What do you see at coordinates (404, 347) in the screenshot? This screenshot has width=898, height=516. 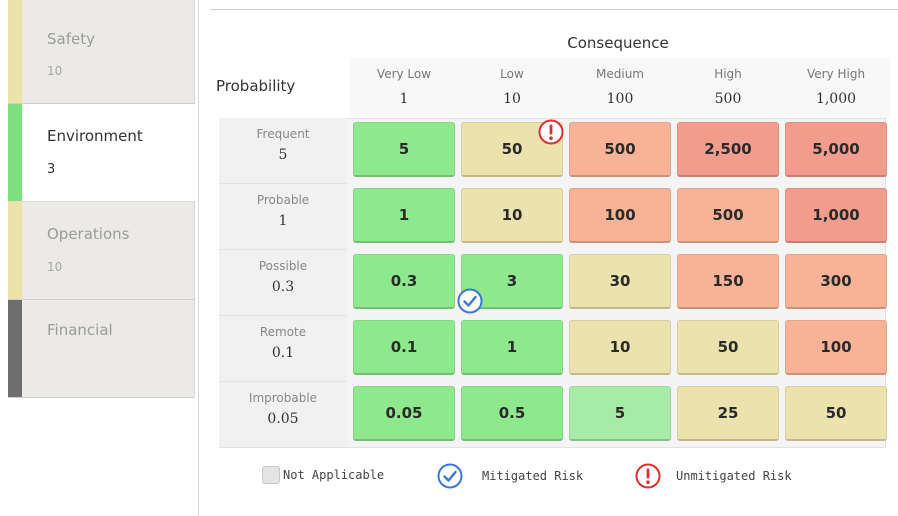 I see `risk-cell: 0.1` at bounding box center [404, 347].